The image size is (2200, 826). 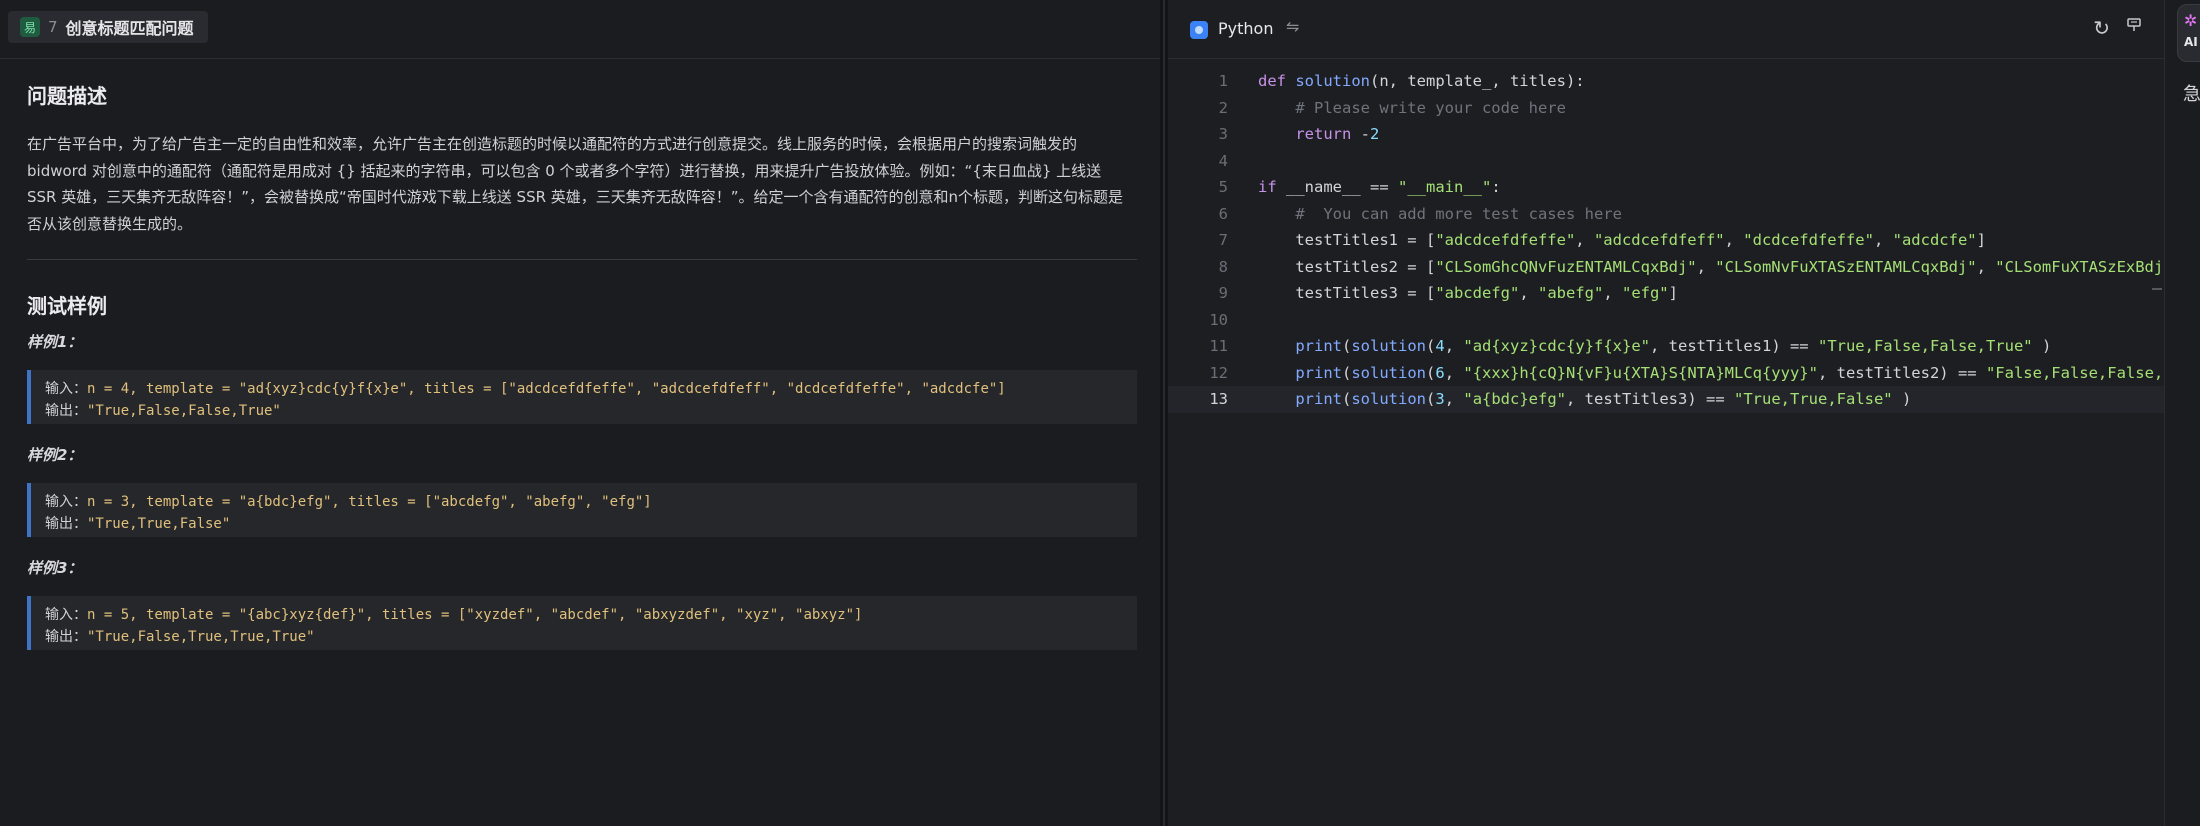 What do you see at coordinates (1218, 319) in the screenshot?
I see `line-number: 10` at bounding box center [1218, 319].